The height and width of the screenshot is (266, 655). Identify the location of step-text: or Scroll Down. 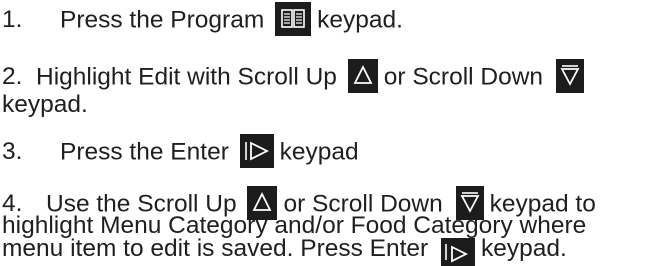
(463, 77).